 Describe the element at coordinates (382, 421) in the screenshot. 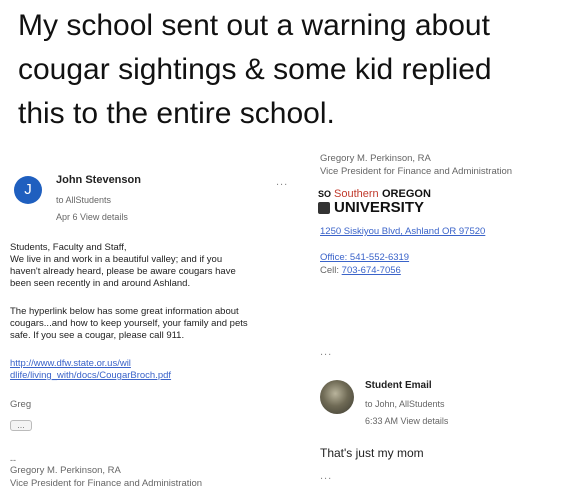

I see `reply-time-text: 6:33 AM` at that location.